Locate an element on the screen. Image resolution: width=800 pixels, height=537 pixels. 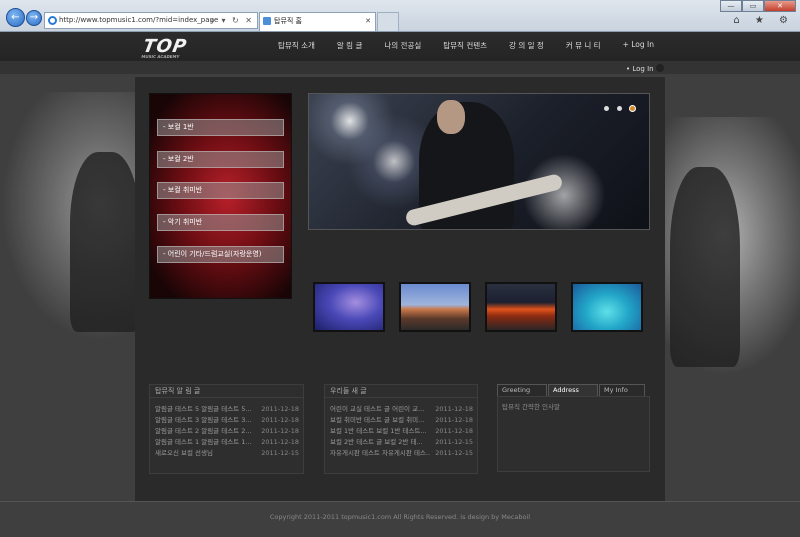
list-item: 자유게시판 테스트 자유게시판 테스... 2011-12-15 is located at coordinates (401, 453).